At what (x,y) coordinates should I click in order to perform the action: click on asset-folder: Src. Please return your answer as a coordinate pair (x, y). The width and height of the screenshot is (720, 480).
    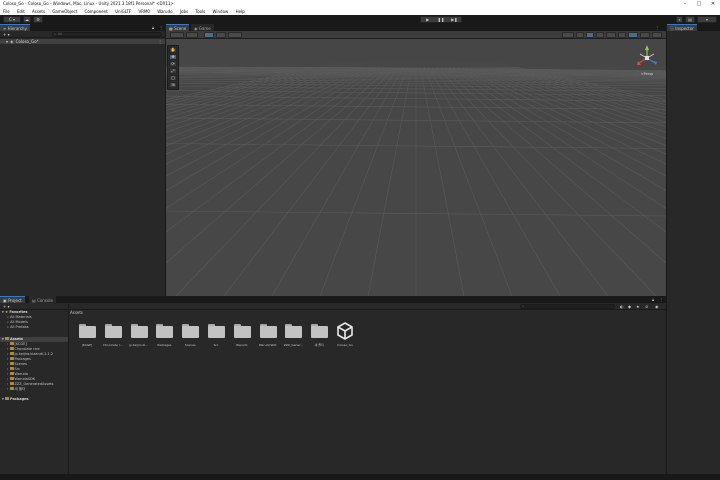
    Looking at the image, I should click on (216, 336).